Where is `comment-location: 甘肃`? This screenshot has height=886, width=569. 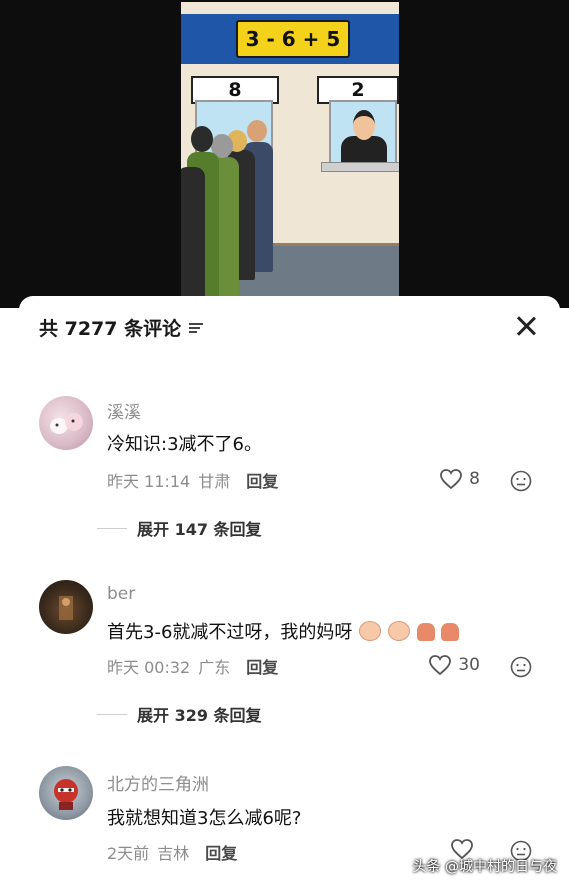
comment-location: 甘肃 is located at coordinates (214, 481).